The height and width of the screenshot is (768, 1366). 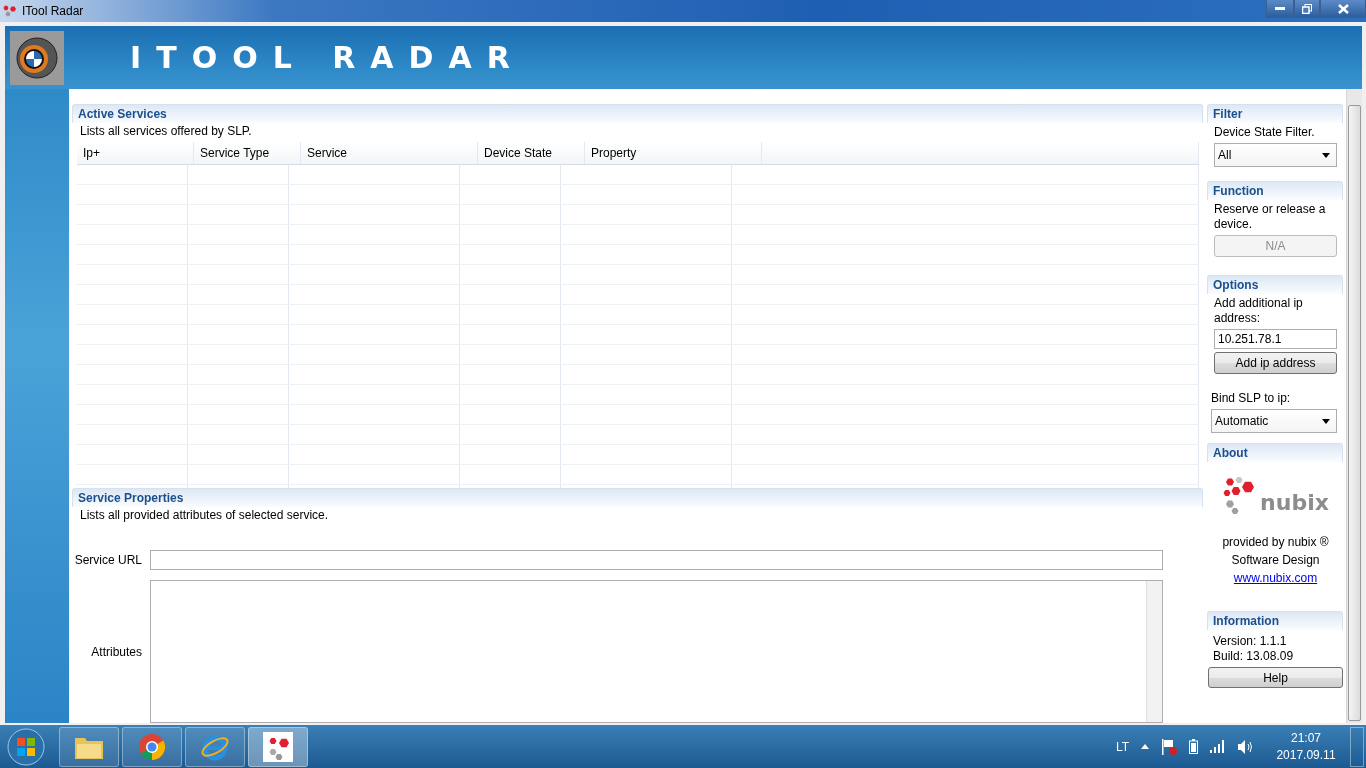 What do you see at coordinates (247, 153) in the screenshot?
I see `column-header: Service Type` at bounding box center [247, 153].